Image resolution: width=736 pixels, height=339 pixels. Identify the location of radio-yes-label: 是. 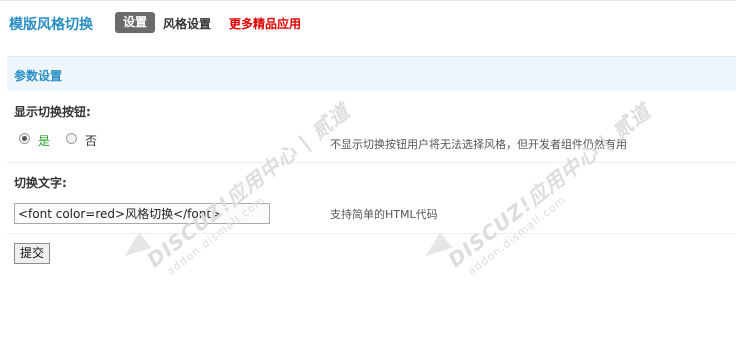
(44, 140).